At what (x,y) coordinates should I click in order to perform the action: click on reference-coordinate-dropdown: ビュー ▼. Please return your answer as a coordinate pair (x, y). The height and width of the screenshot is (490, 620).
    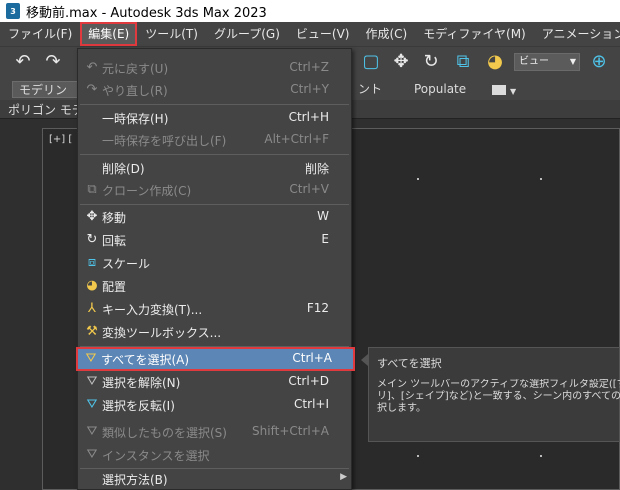
    Looking at the image, I should click on (547, 62).